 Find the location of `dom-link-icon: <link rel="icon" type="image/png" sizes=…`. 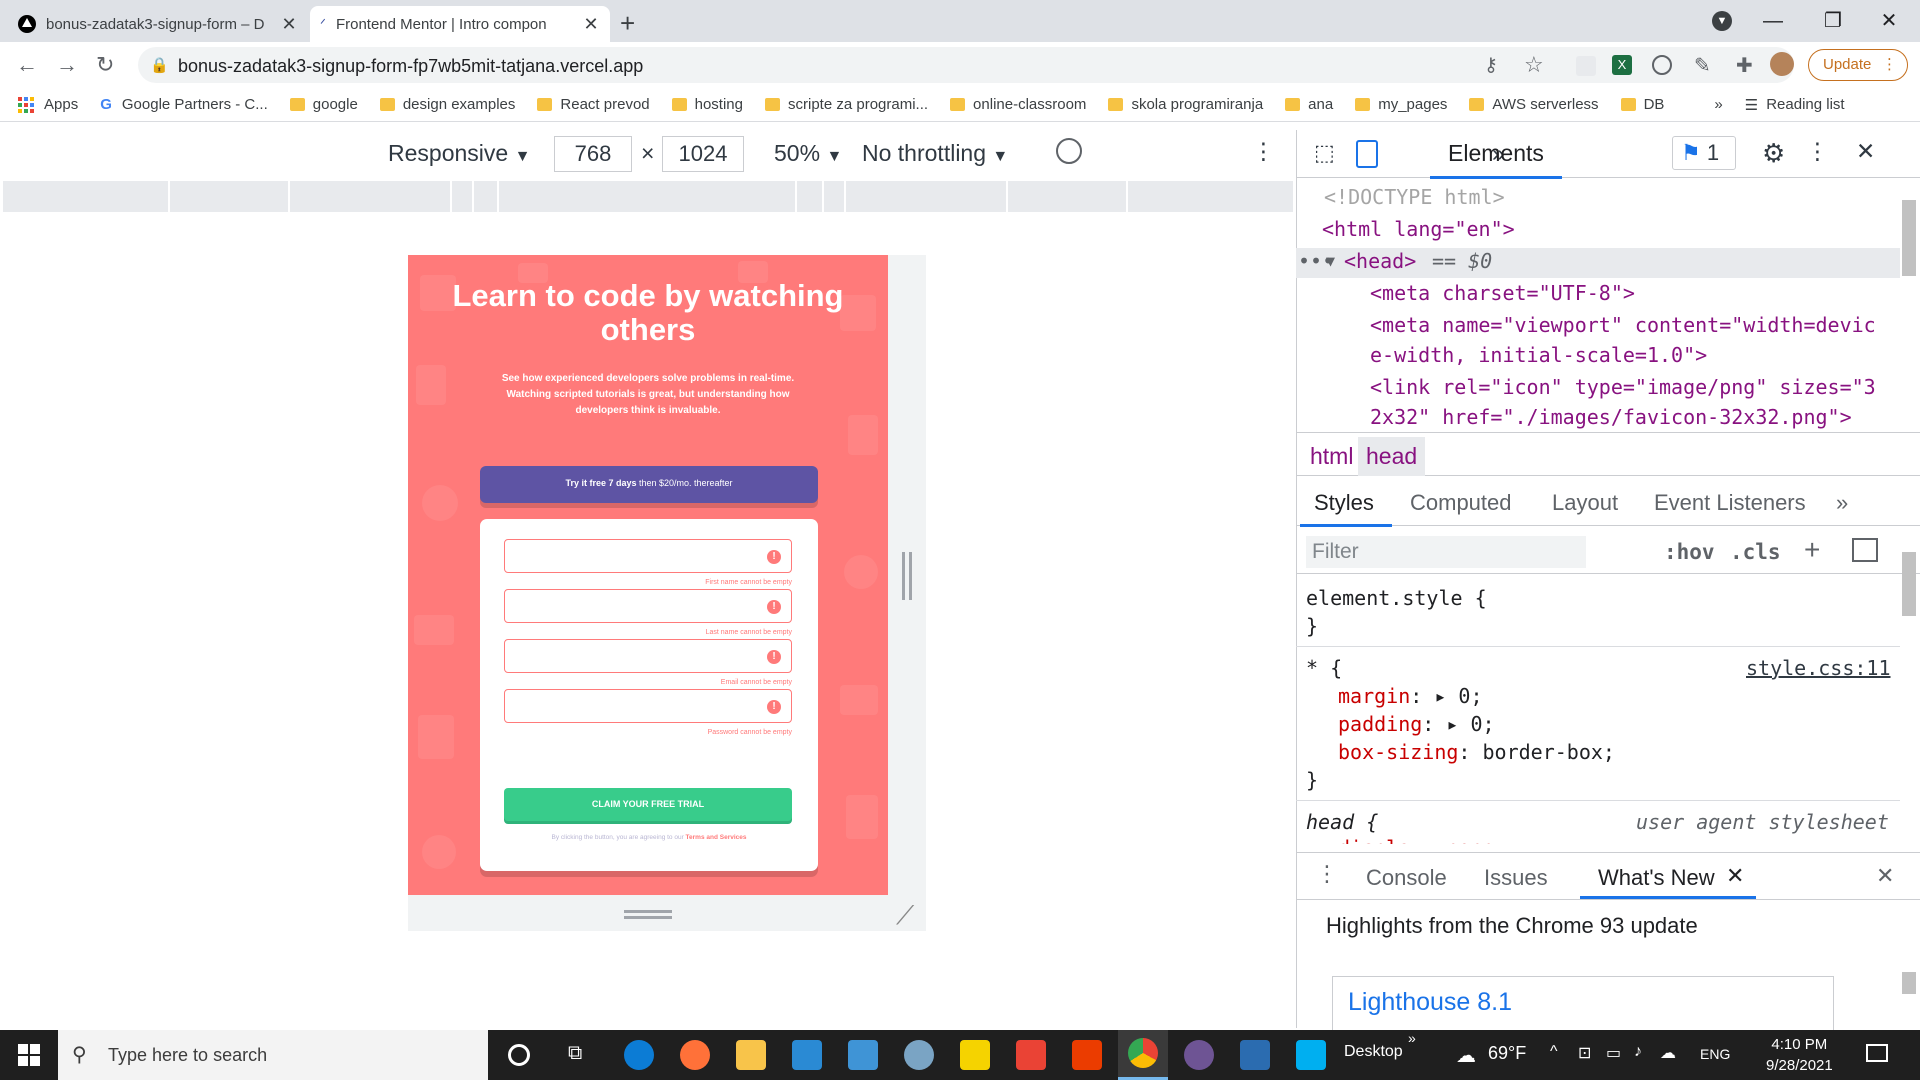

dom-link-icon: <link rel="icon" type="image/png" sizes=… is located at coordinates (1623, 387).